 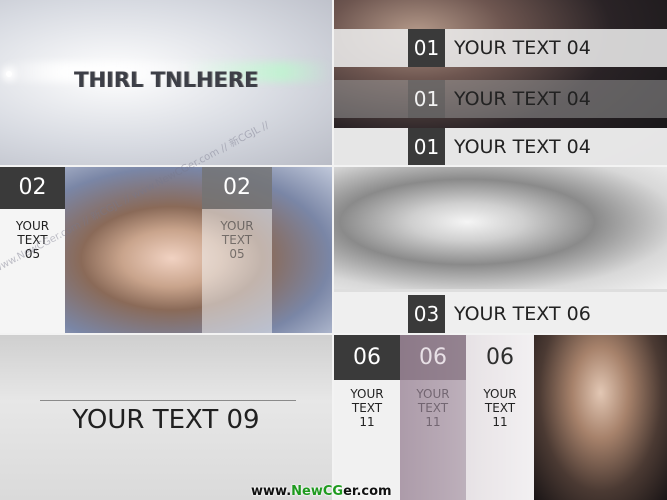 I want to click on text-band-1: 01 YOUR TEXT 04, so click(x=500, y=48).